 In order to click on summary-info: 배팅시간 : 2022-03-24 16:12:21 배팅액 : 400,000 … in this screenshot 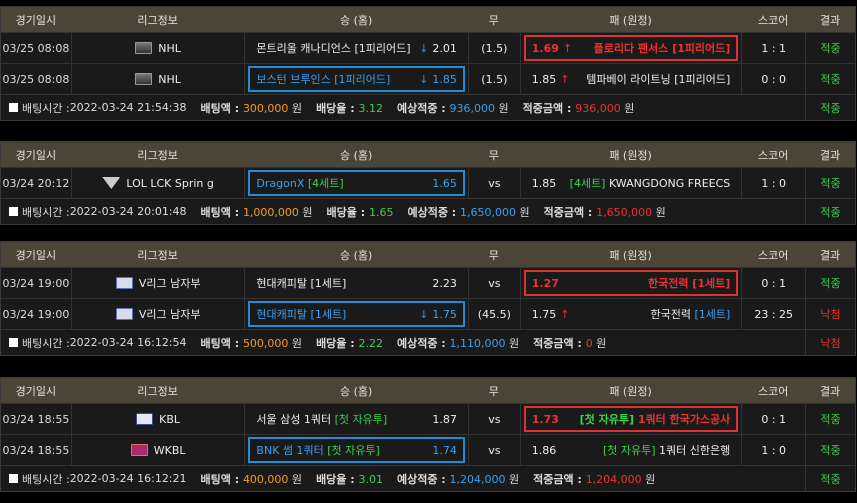, I will do `click(403, 479)`.